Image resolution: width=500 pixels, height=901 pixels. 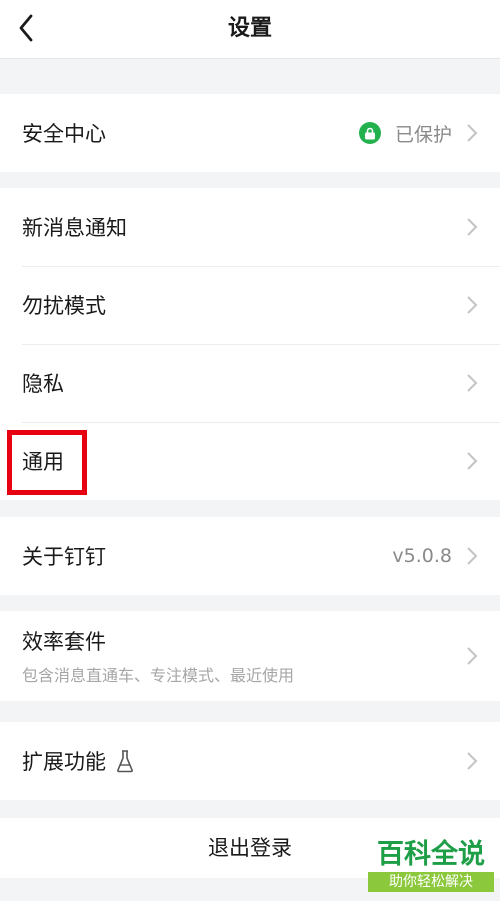 I want to click on top-bar: 设置, so click(x=250, y=29).